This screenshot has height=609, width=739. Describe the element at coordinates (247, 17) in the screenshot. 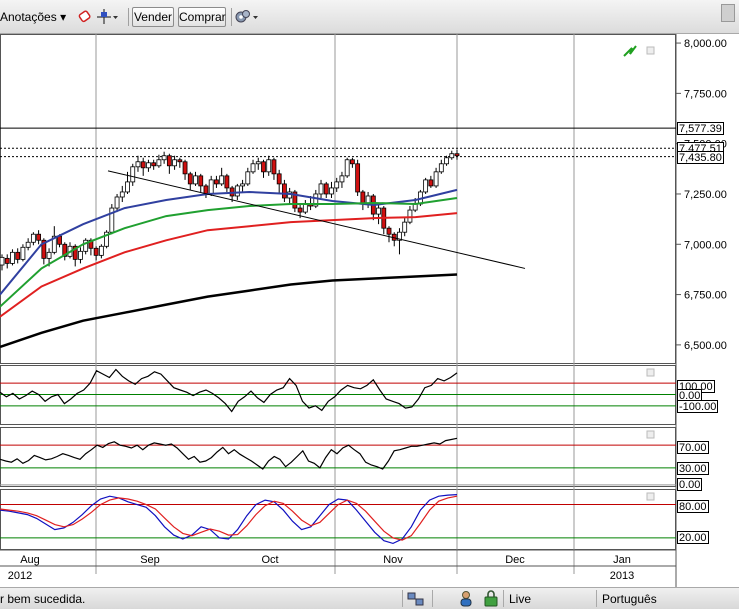

I see `gear-cluster-icon` at that location.